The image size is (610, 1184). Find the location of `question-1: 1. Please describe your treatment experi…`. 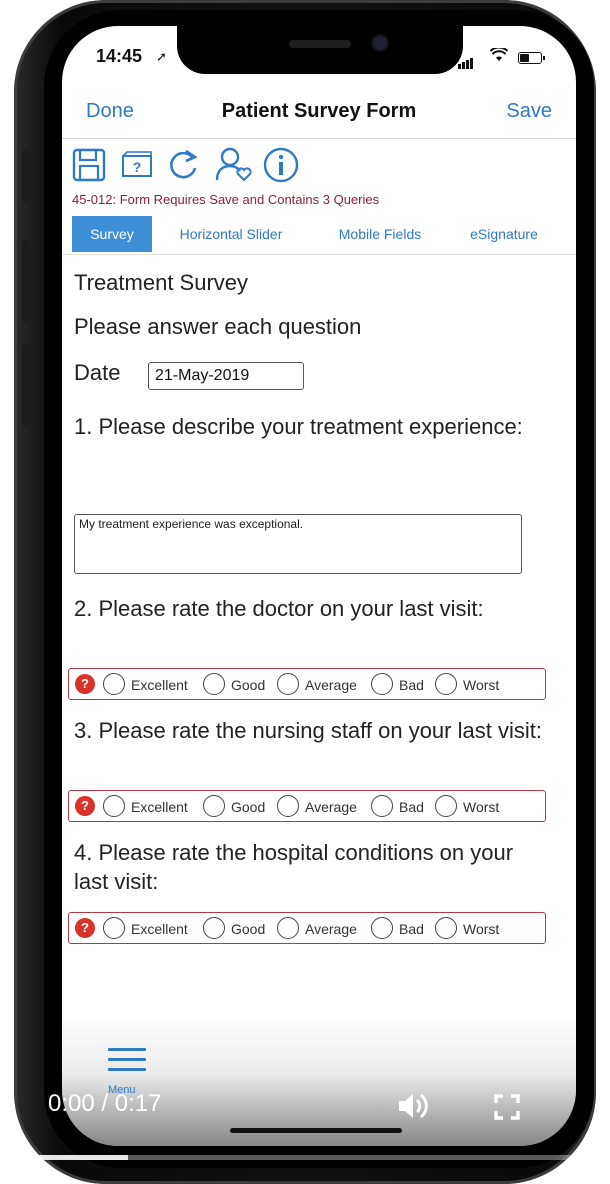

question-1: 1. Please describe your treatment experi… is located at coordinates (298, 426).